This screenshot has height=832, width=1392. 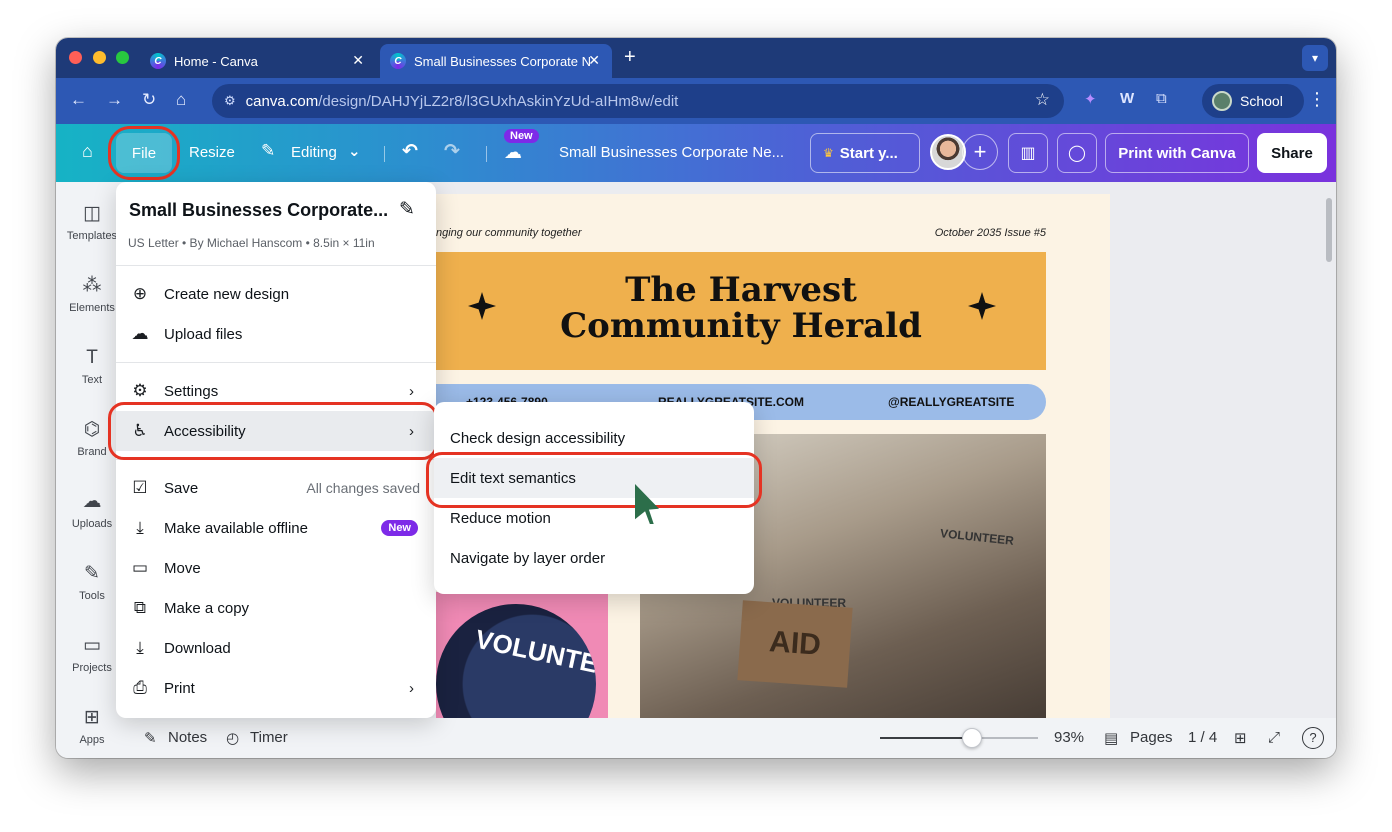 I want to click on menu-item-make-available-offline: ⤓ Make available offline New, so click(x=276, y=528).